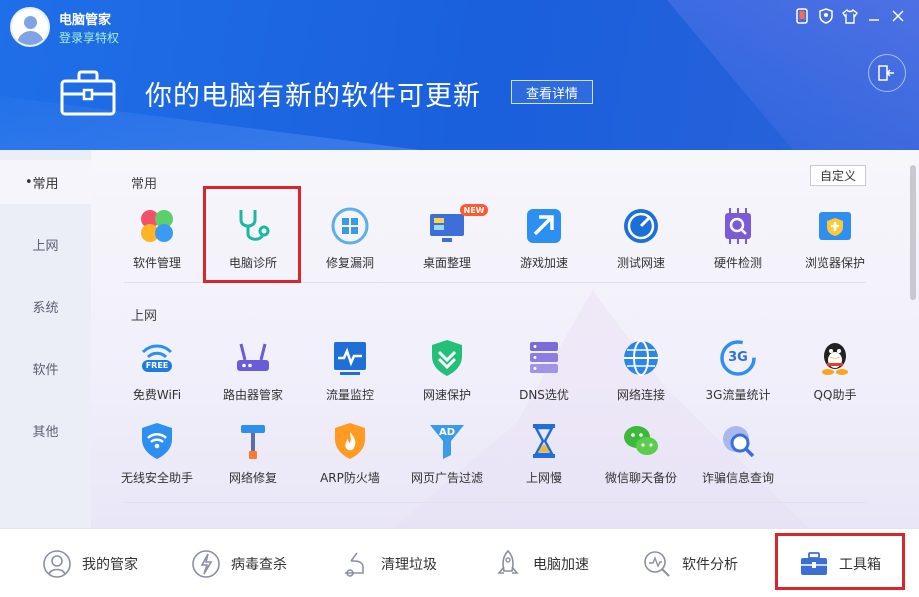  I want to click on game-boost-icon, so click(544, 226).